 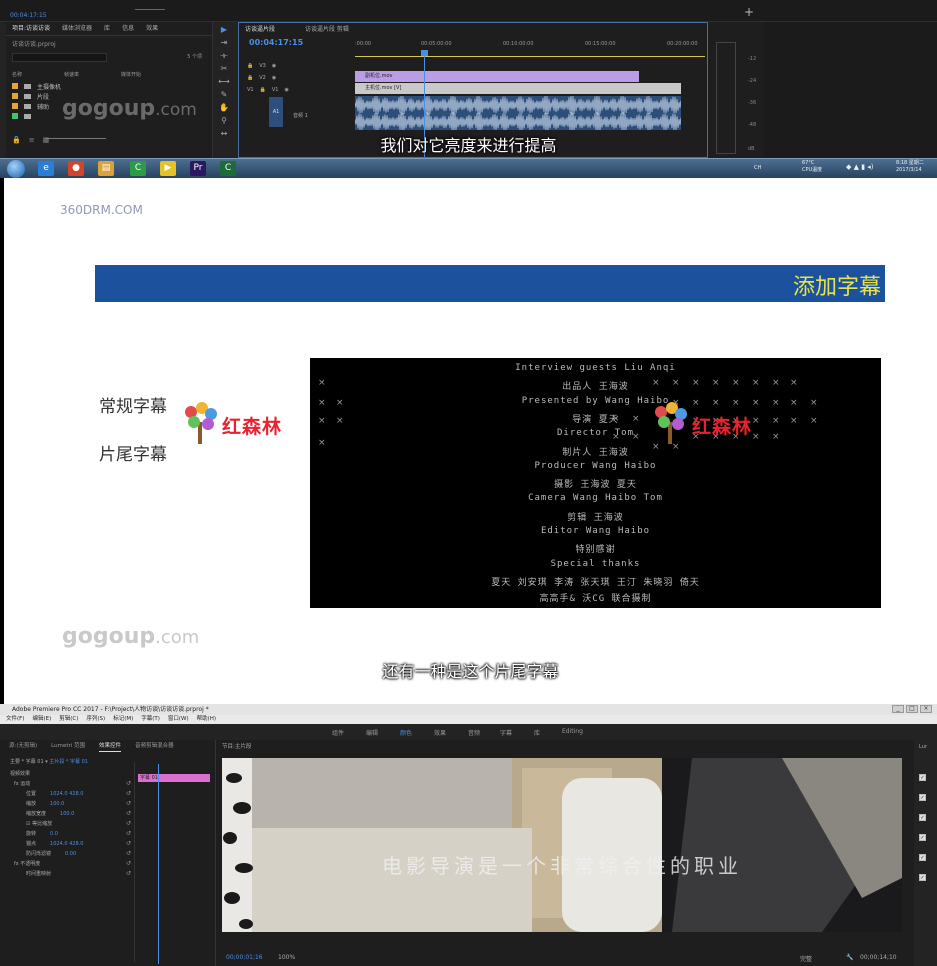 I want to click on taskbar-icon-0: e, so click(x=46, y=168).